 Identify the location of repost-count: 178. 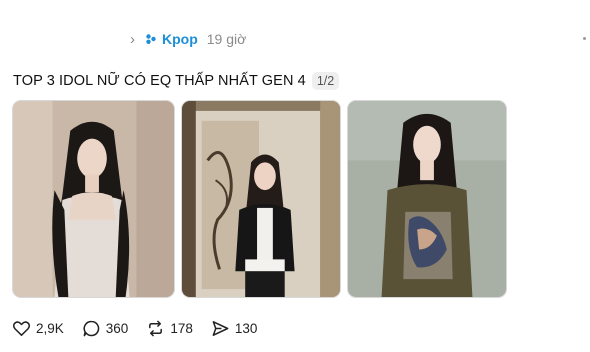
(181, 328).